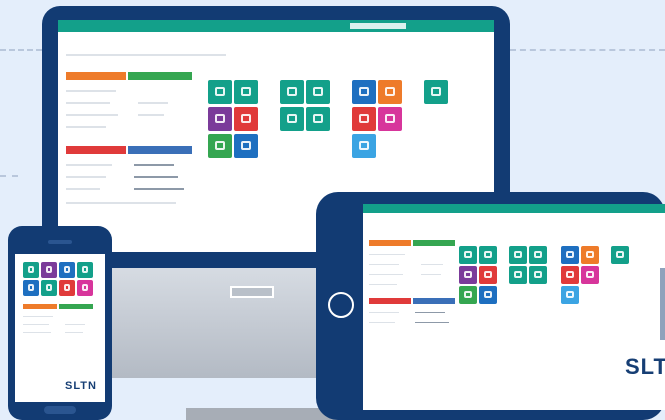 The height and width of the screenshot is (420, 665). Describe the element at coordinates (434, 301) in the screenshot. I see `section-header-blue` at that location.